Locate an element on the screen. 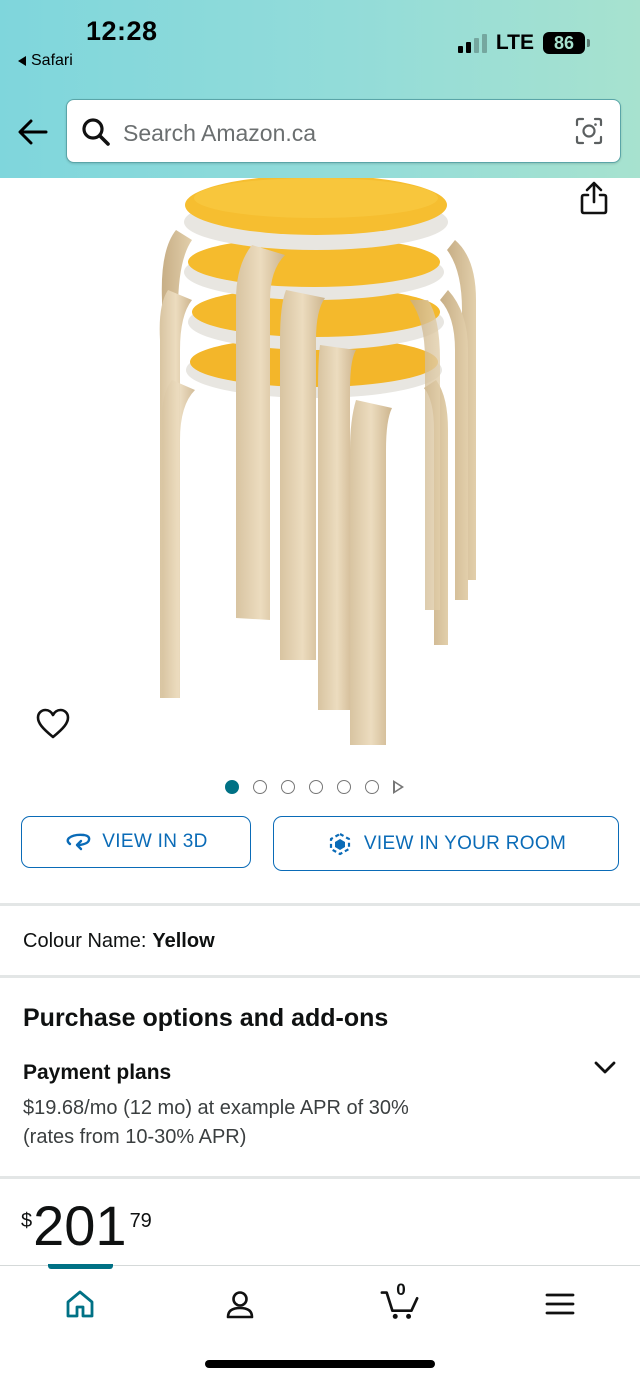 Image resolution: width=640 pixels, height=1387 pixels. video-play-icon is located at coordinates (398, 787).